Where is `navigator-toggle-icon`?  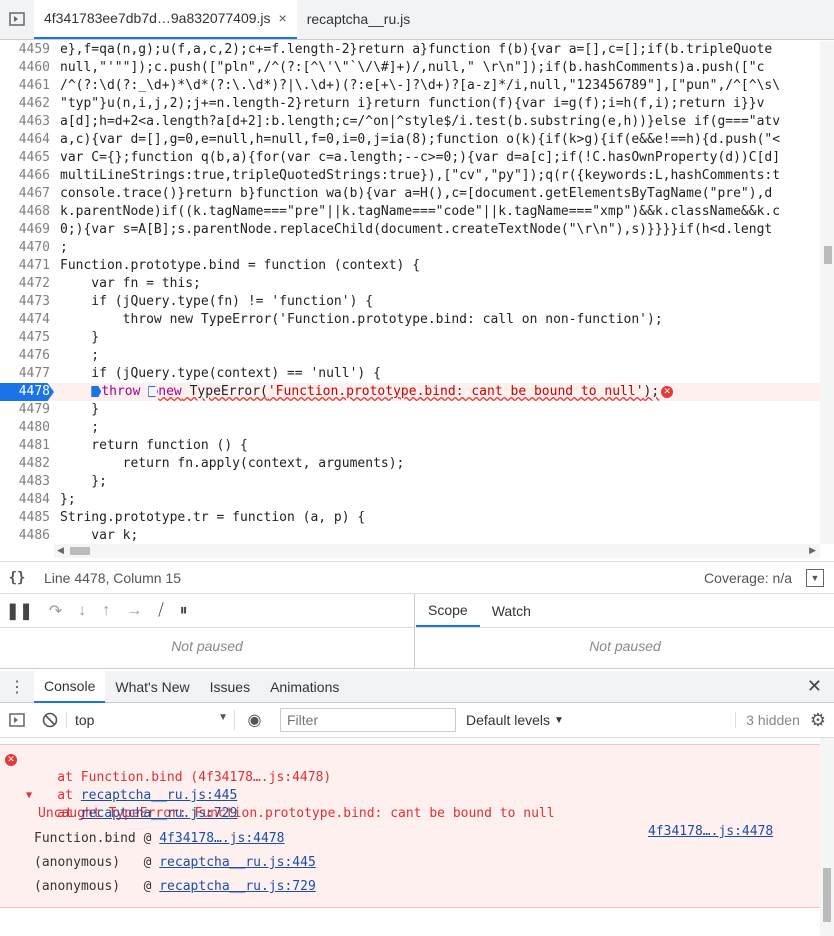
navigator-toggle-icon is located at coordinates (17, 19).